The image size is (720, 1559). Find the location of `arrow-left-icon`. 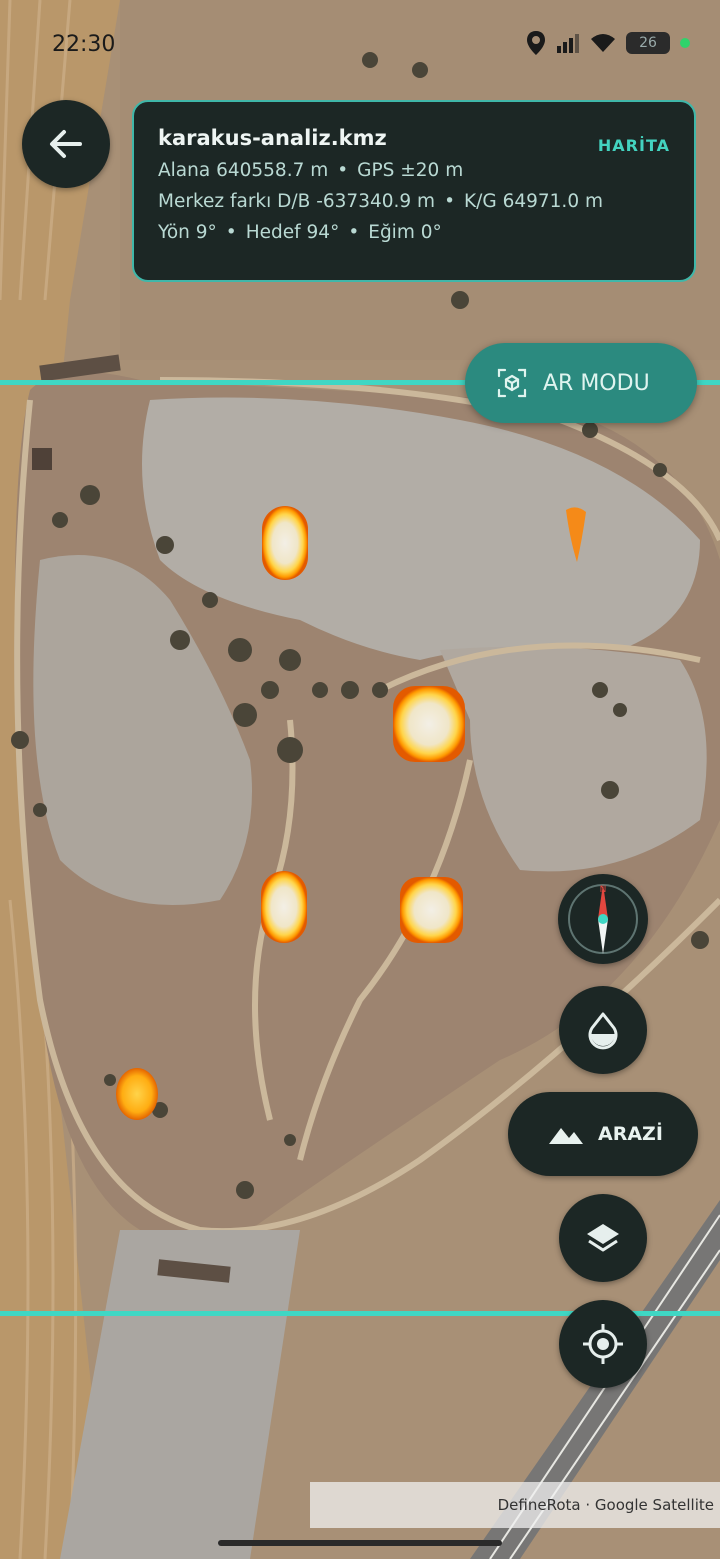

arrow-left-icon is located at coordinates (66, 144).